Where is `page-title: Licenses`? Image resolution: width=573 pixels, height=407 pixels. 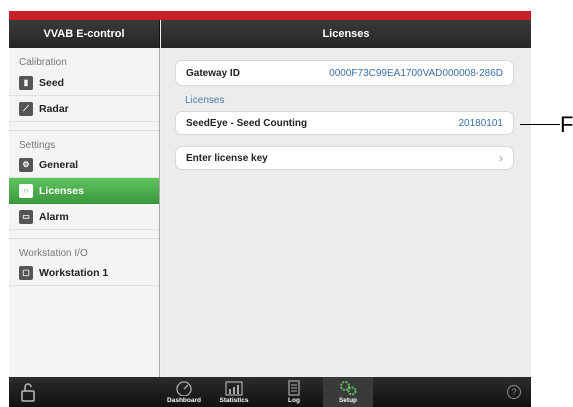
page-title: Licenses is located at coordinates (346, 34).